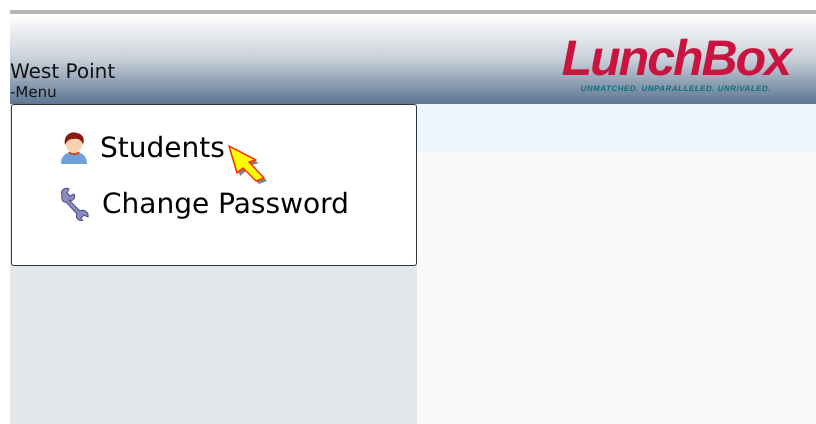 This screenshot has width=816, height=424. Describe the element at coordinates (34, 92) in the screenshot. I see `breadcrumb: -Menu` at that location.